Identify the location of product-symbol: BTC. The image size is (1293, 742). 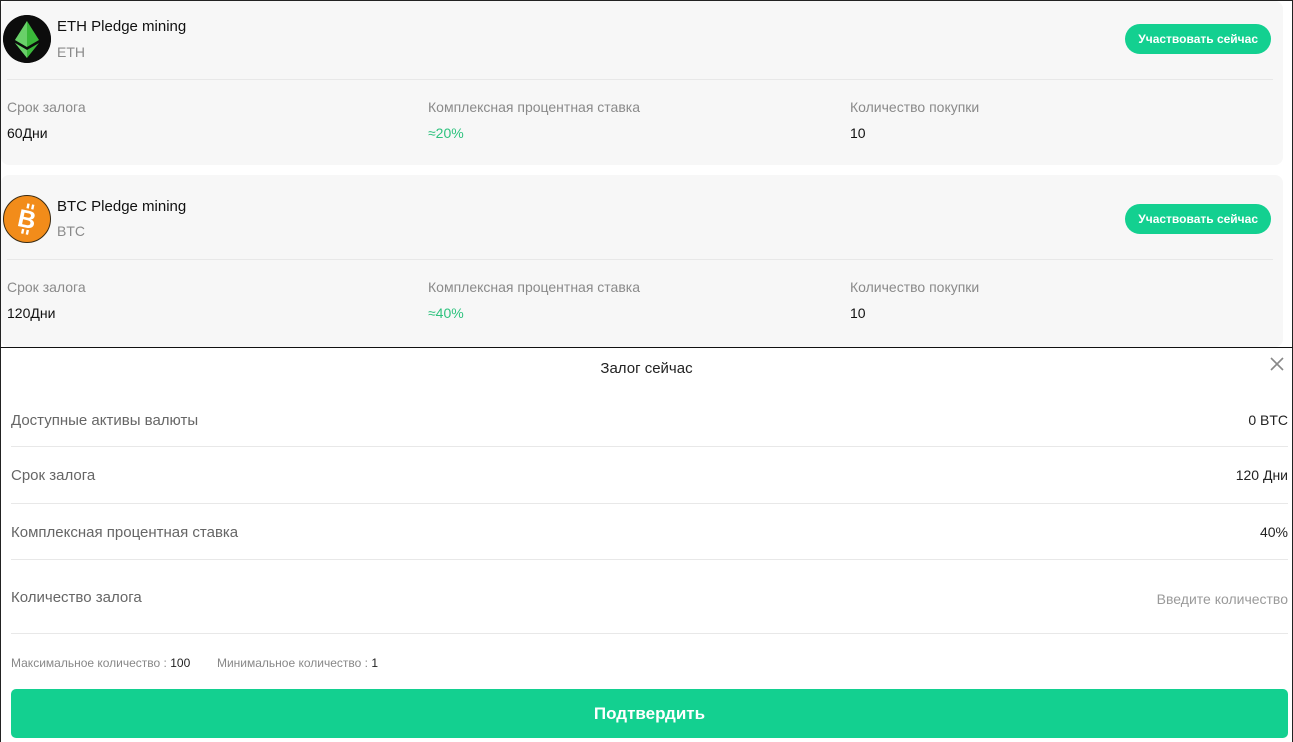
(71, 231).